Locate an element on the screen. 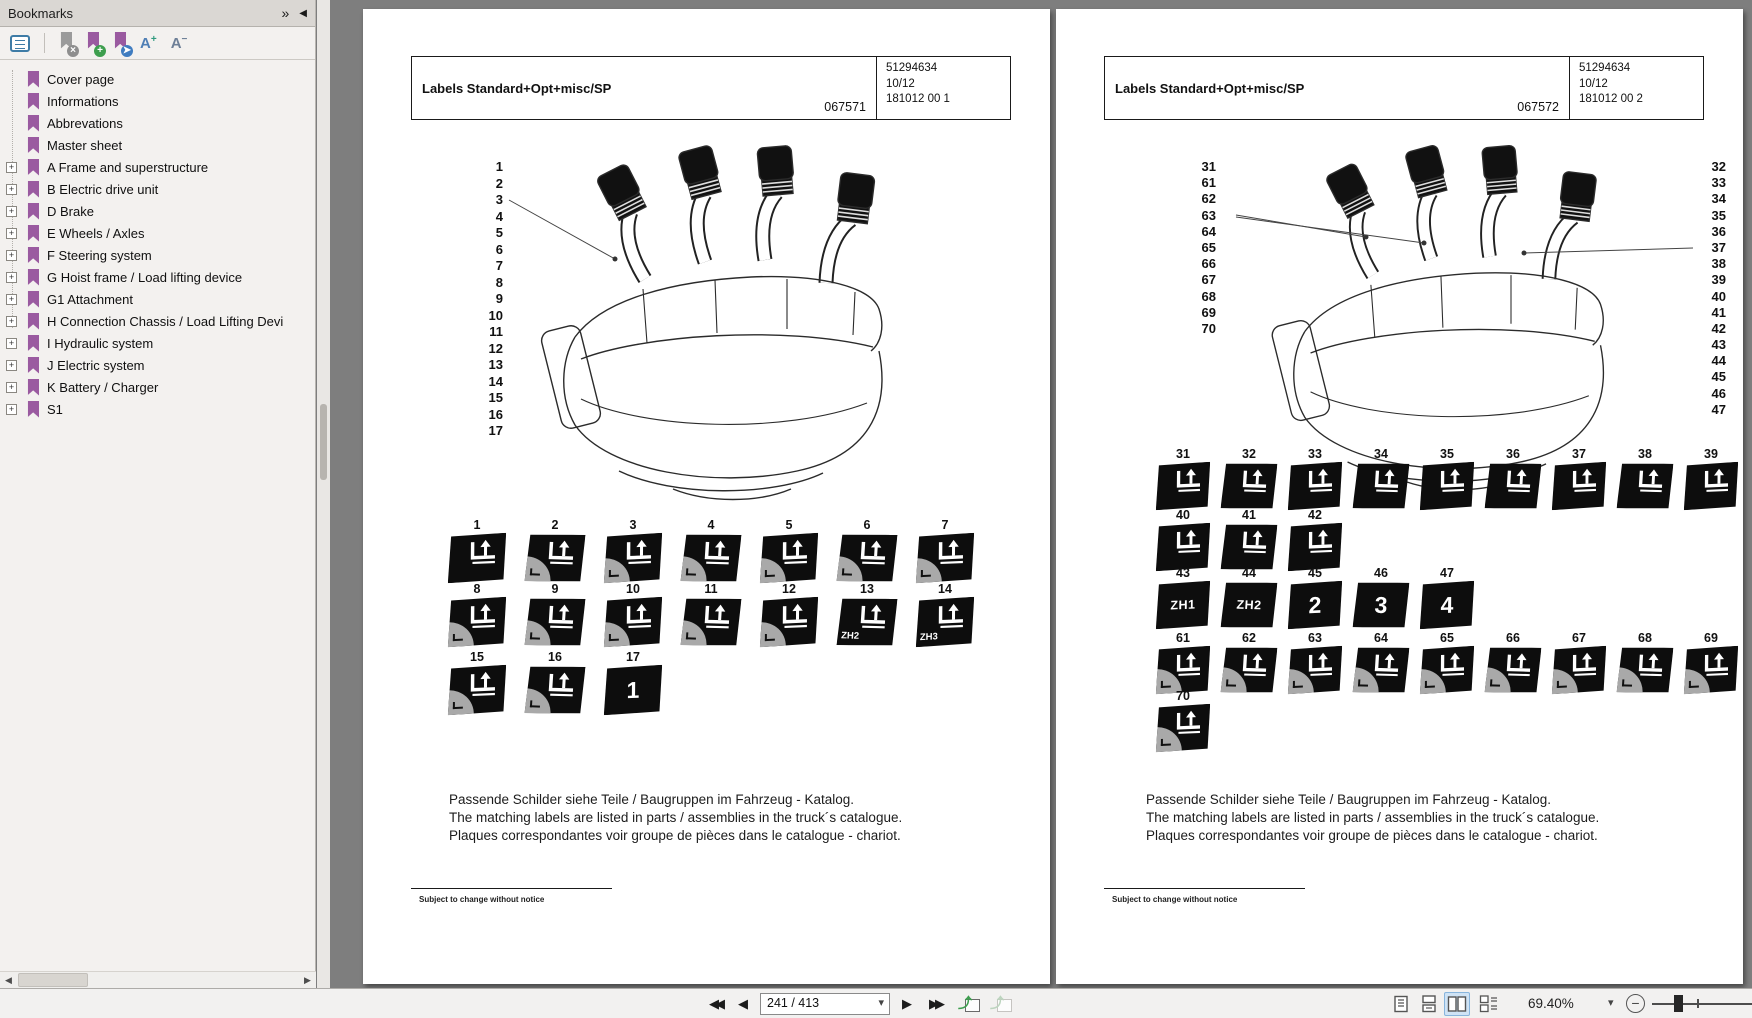  bookmark-item: + B Electric drive unit is located at coordinates (157, 189).